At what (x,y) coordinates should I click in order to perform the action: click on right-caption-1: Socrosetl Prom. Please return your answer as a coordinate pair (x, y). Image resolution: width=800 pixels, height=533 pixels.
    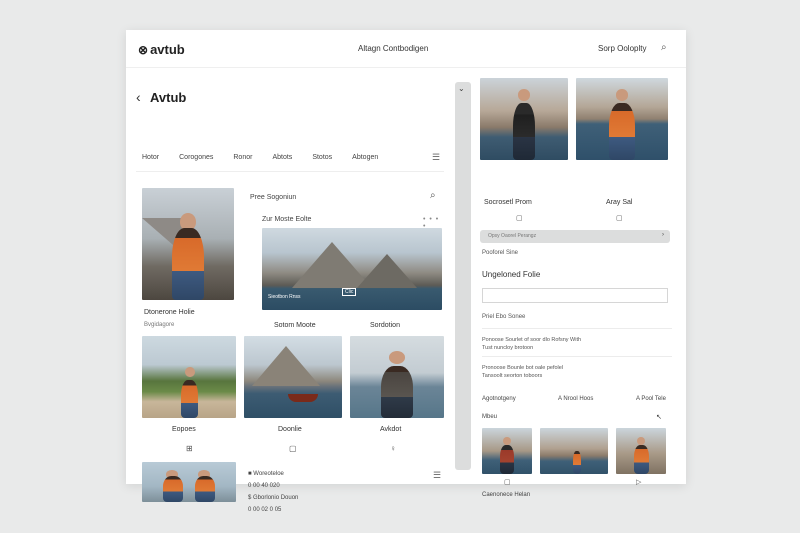
    Looking at the image, I should click on (508, 202).